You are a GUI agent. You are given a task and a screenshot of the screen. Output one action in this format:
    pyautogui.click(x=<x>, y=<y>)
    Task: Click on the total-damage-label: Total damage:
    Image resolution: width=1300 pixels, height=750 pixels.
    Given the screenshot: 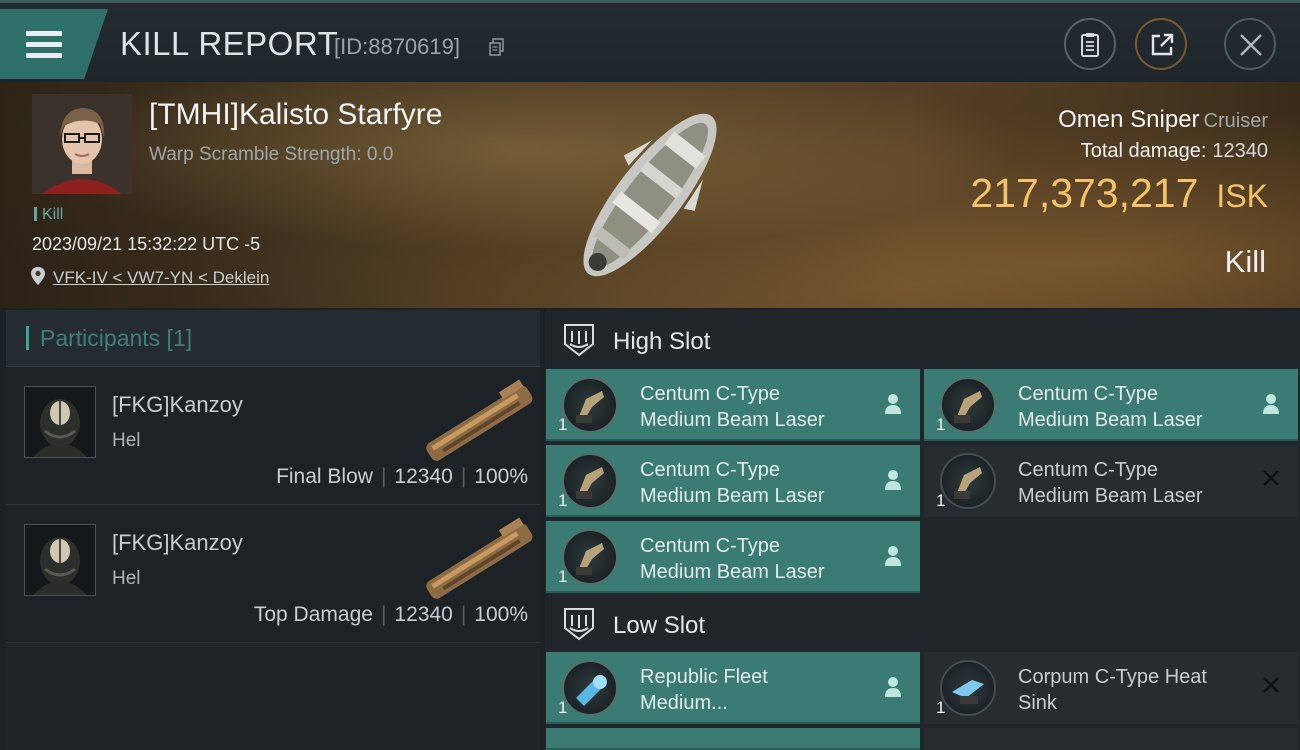 What is the action you would take?
    pyautogui.click(x=1143, y=151)
    